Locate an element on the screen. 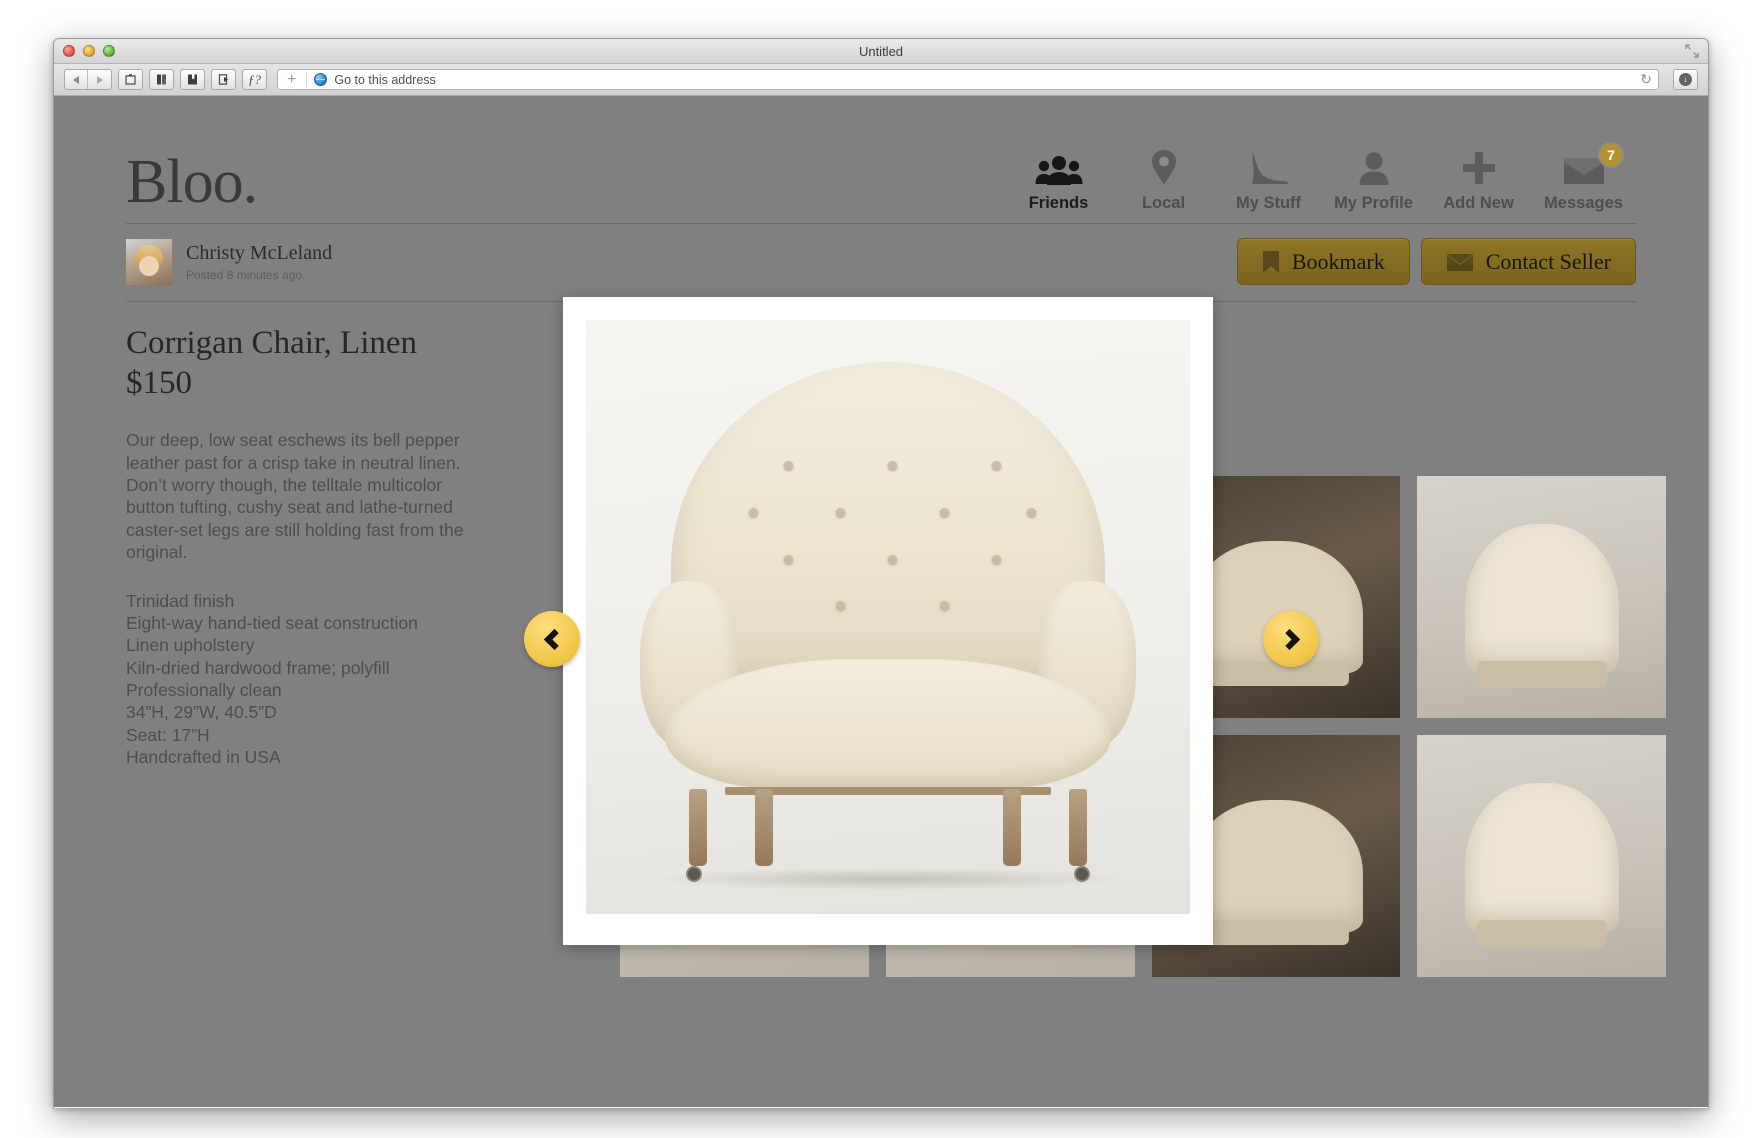  nav-item-friends: Friends is located at coordinates (1058, 180).